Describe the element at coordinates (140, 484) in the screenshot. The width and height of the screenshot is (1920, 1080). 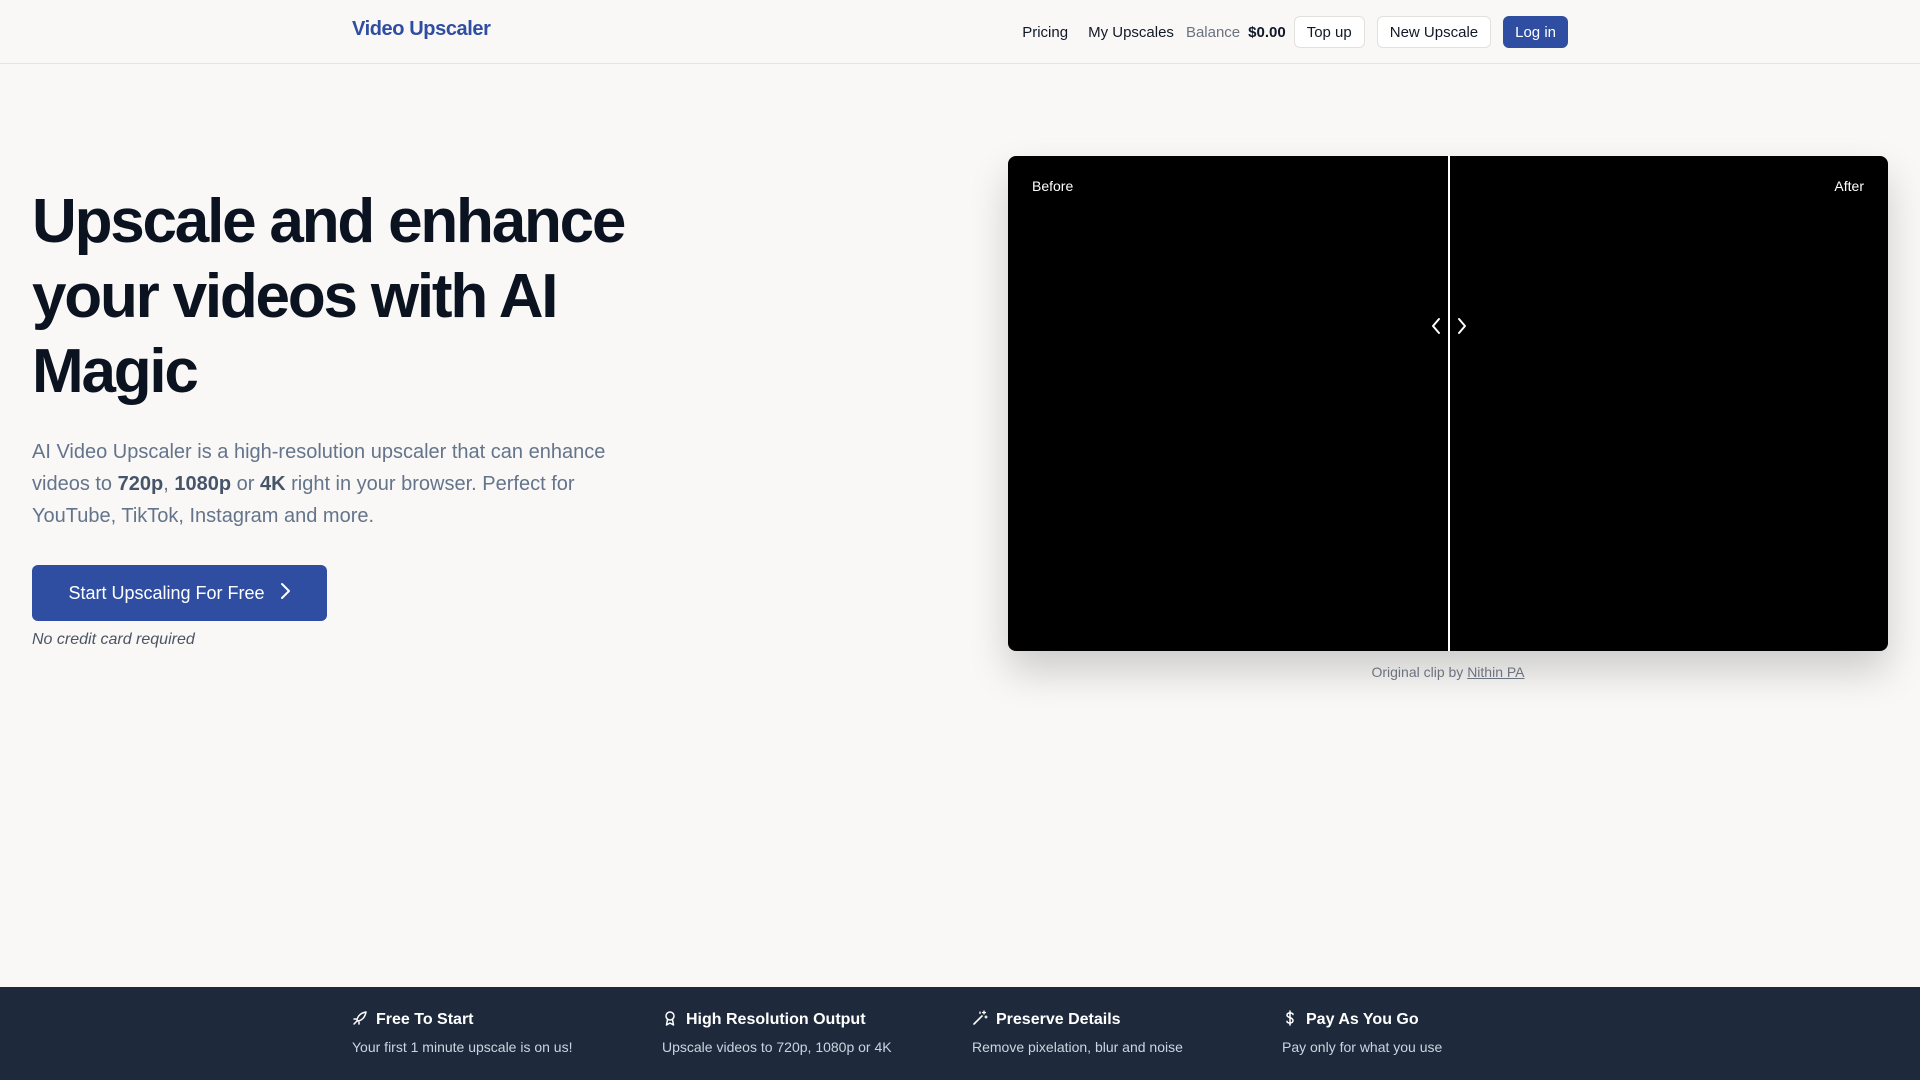
I see `res-720p: 720p` at that location.